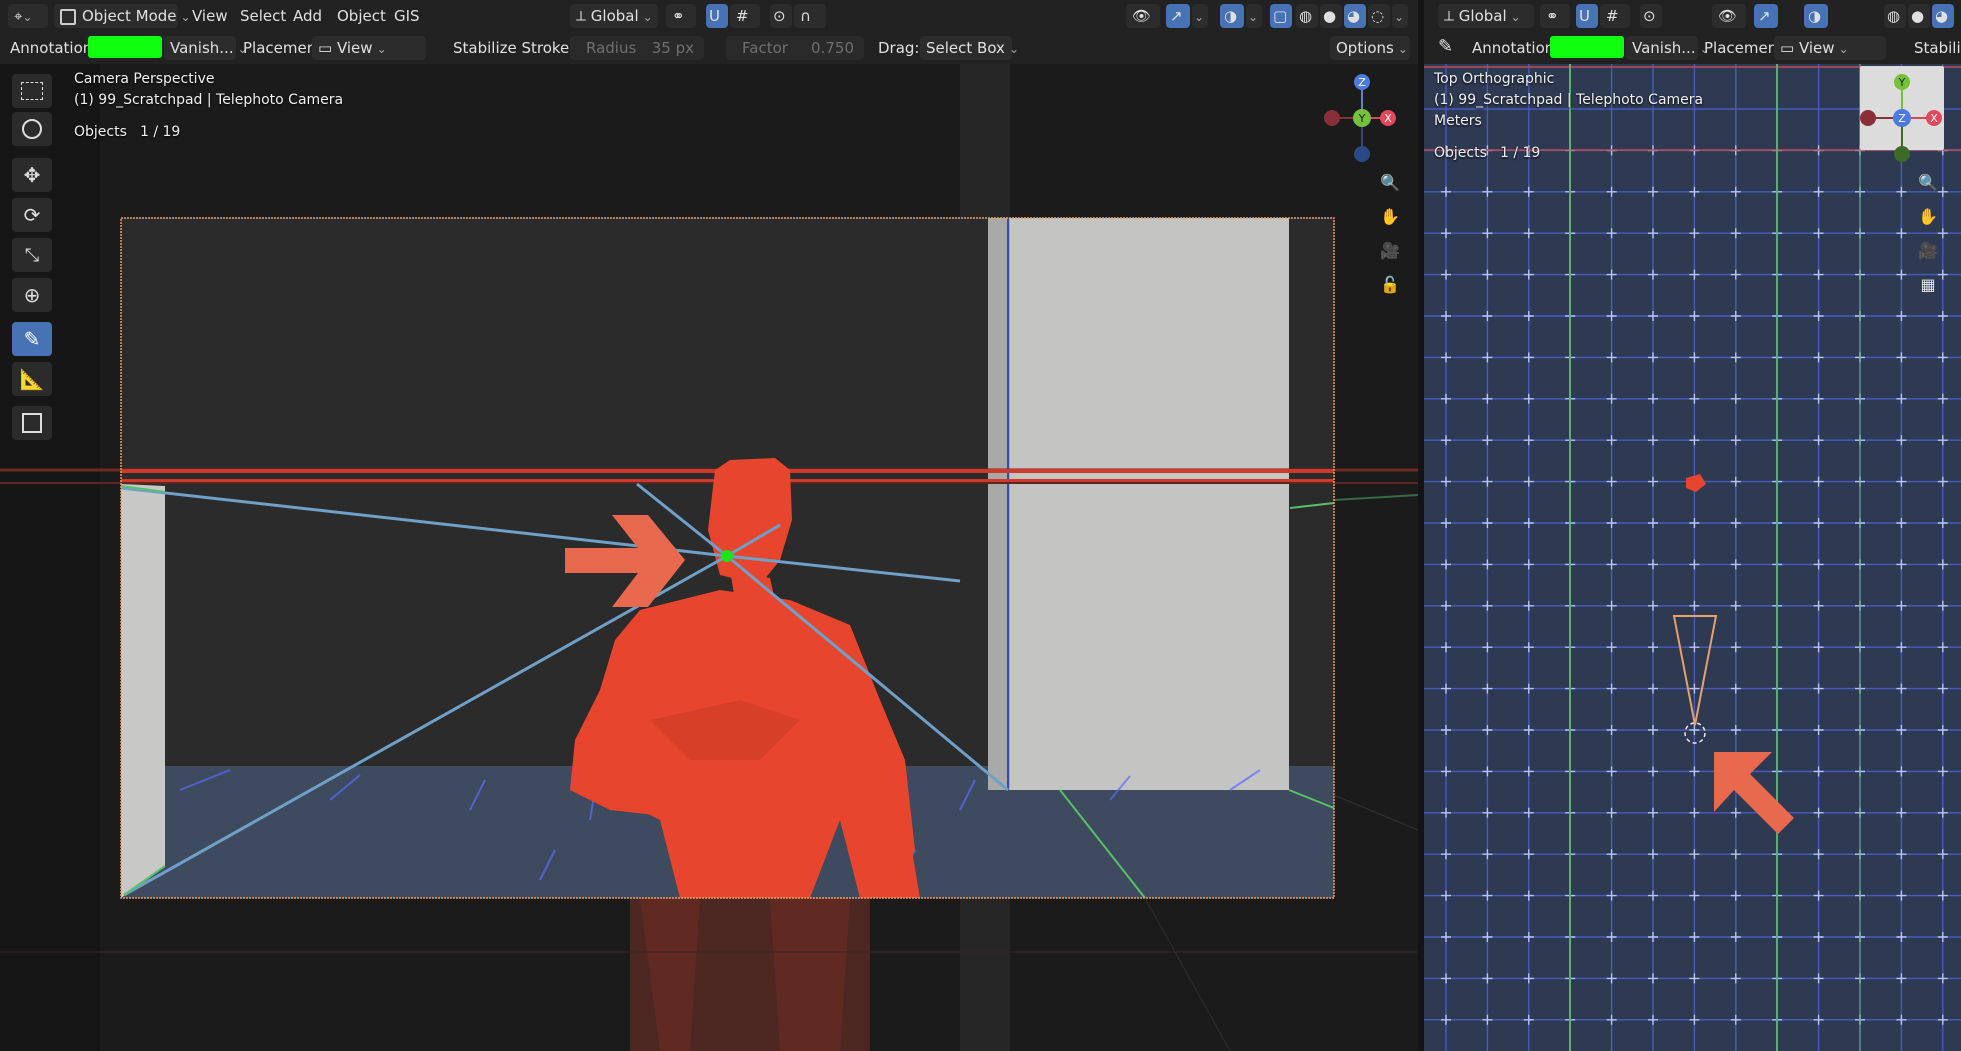 The height and width of the screenshot is (1051, 1961). I want to click on tool-cursor, so click(32, 129).